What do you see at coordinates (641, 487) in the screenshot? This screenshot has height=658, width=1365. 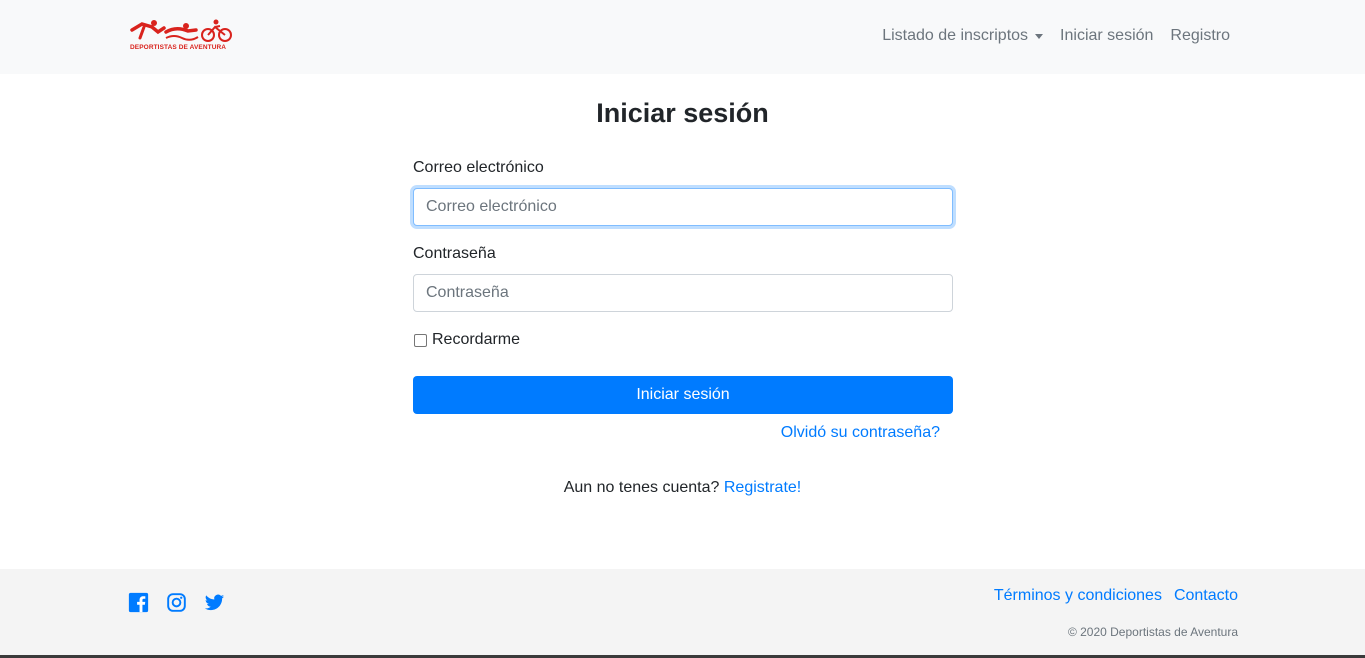 I see `register-prompt-text: Aun no tenes cuenta?` at bounding box center [641, 487].